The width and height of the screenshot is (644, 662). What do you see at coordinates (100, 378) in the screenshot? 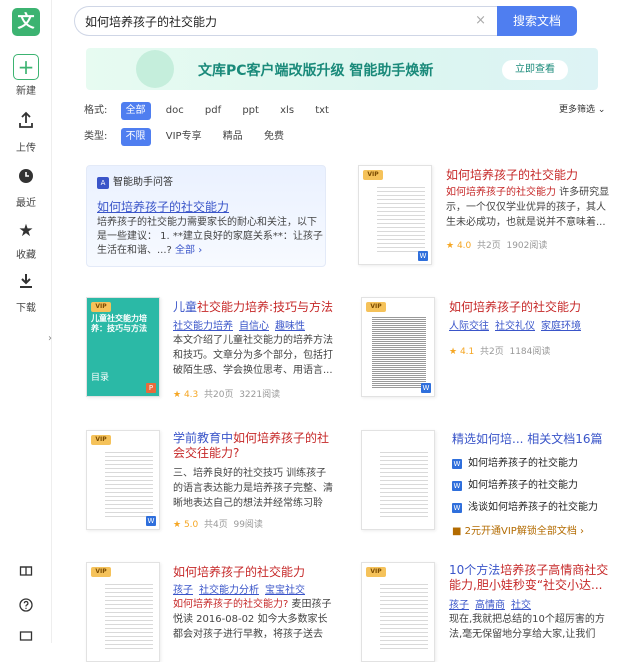
I see `ppt-cover-menu: 目录` at bounding box center [100, 378].